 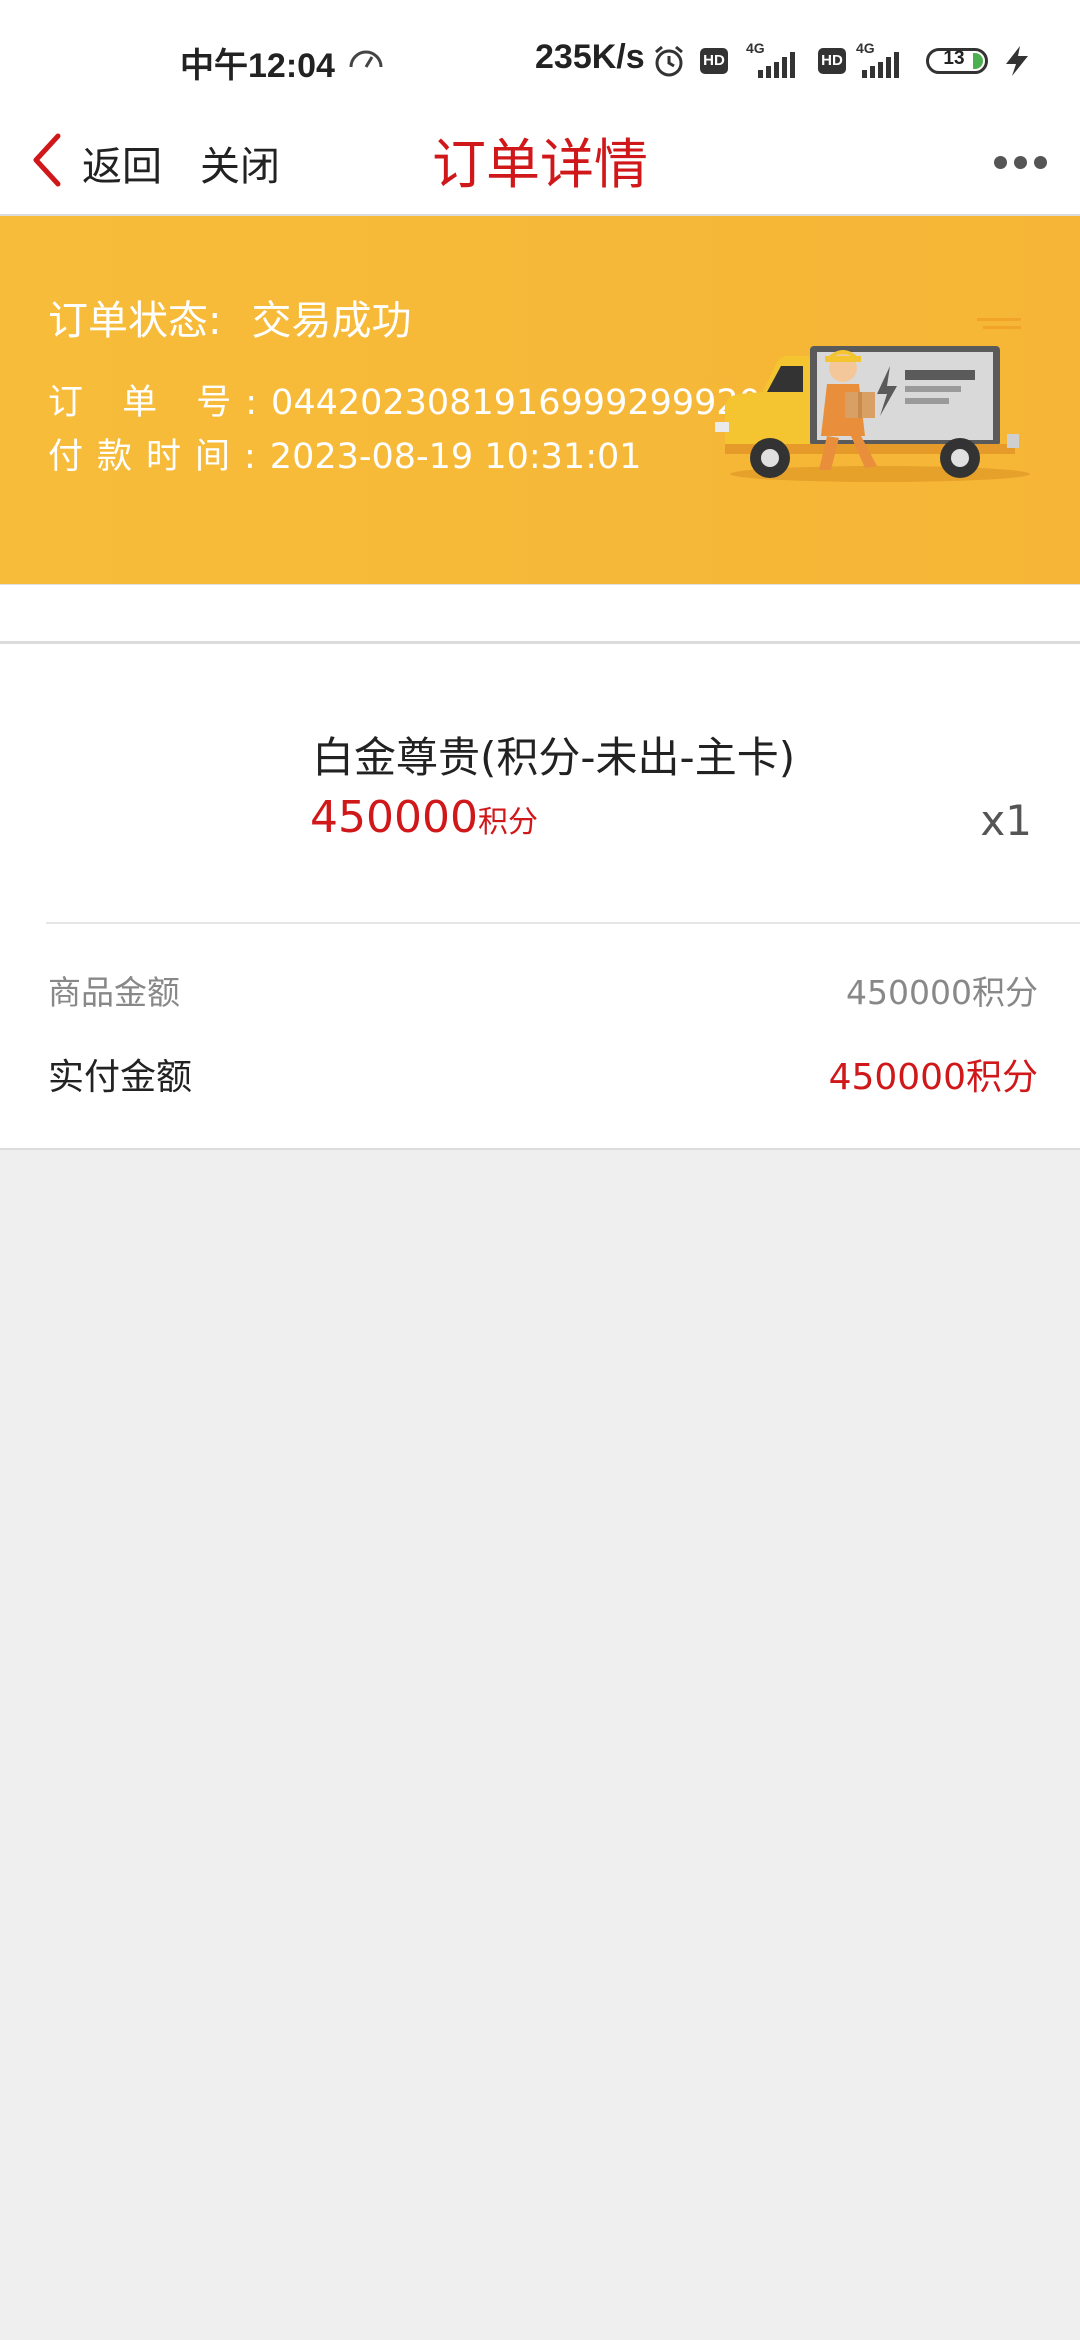 I want to click on order-number-row: 订 单 号:044202308191699929992000, so click(x=426, y=399).